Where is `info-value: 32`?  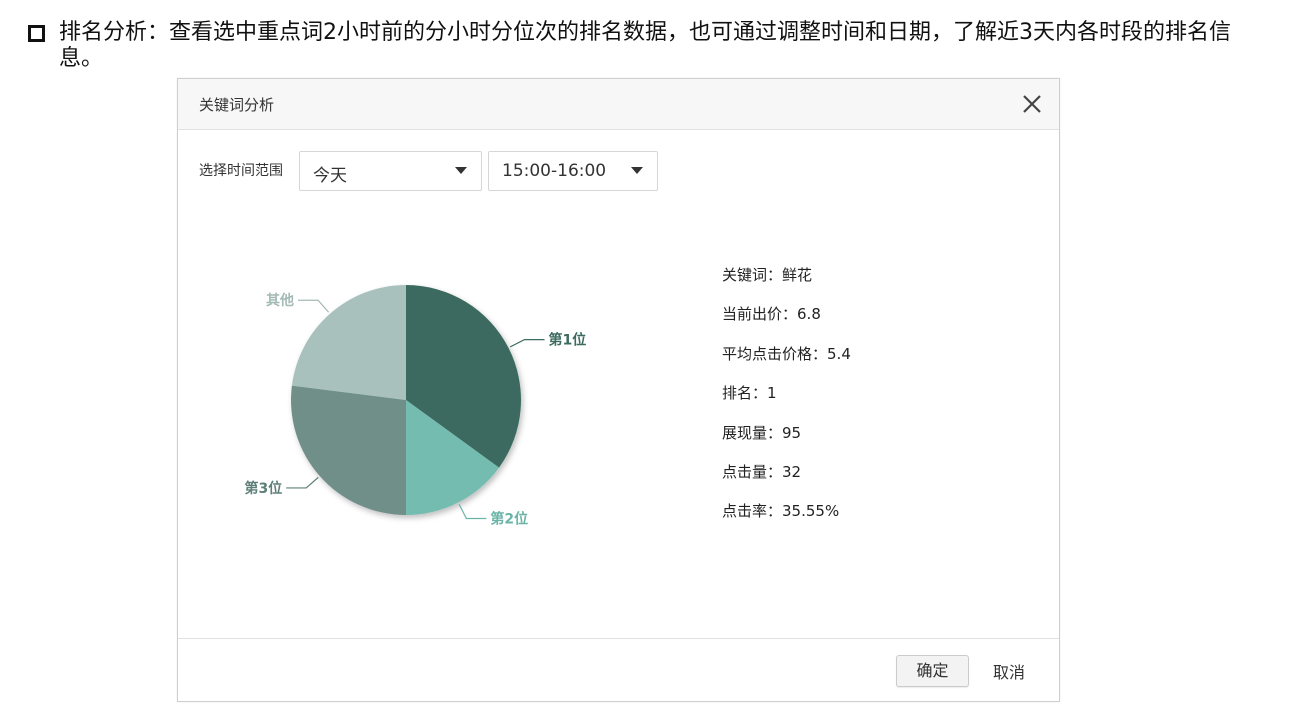 info-value: 32 is located at coordinates (792, 471).